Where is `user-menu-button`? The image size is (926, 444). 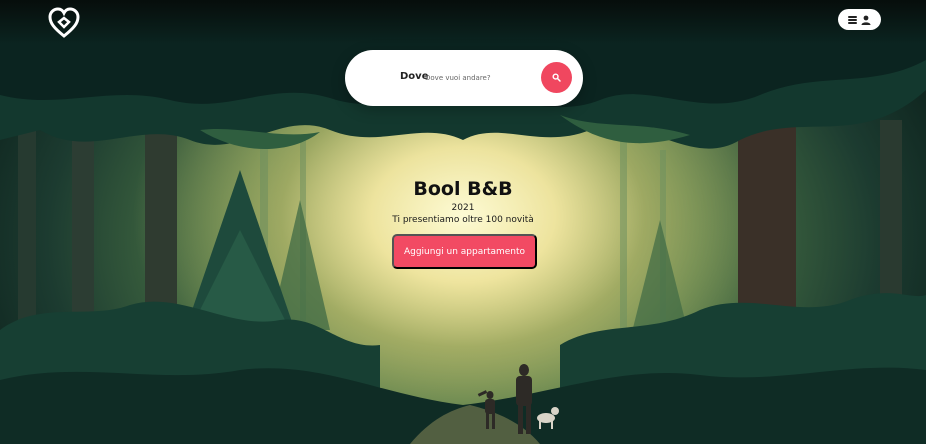
user-menu-button is located at coordinates (859, 19).